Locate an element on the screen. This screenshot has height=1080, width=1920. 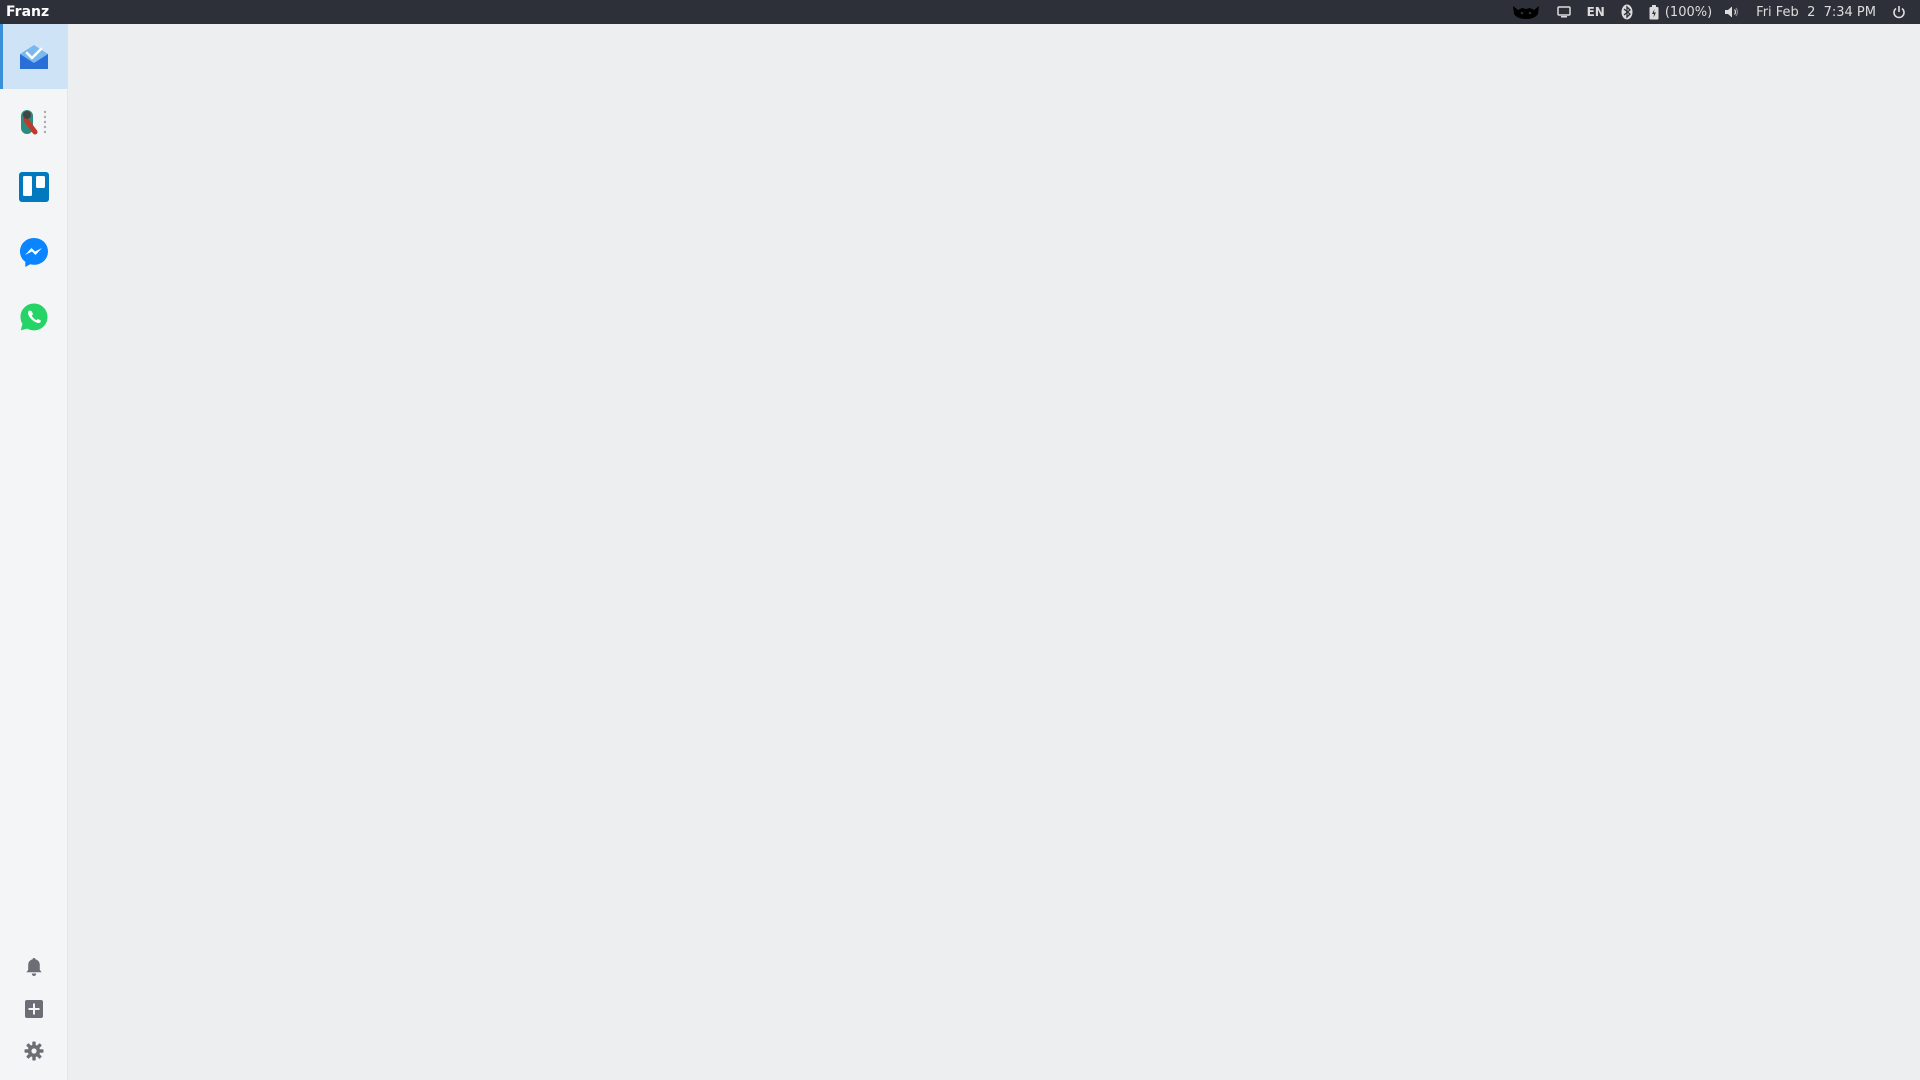
settings-button is located at coordinates (34, 1051).